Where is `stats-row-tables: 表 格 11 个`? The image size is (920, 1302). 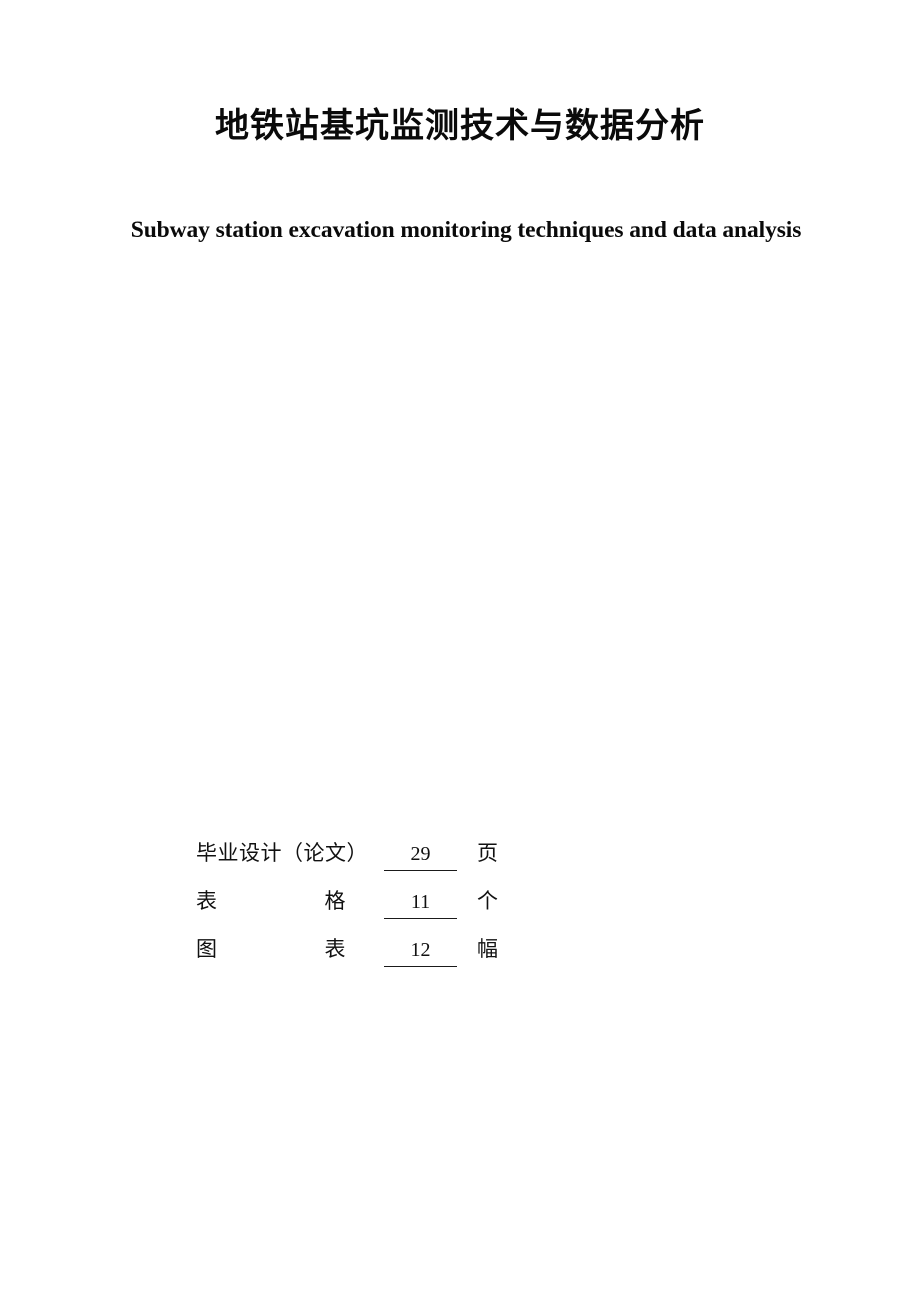
stats-row-tables: 表 格 11 个 is located at coordinates (347, 910).